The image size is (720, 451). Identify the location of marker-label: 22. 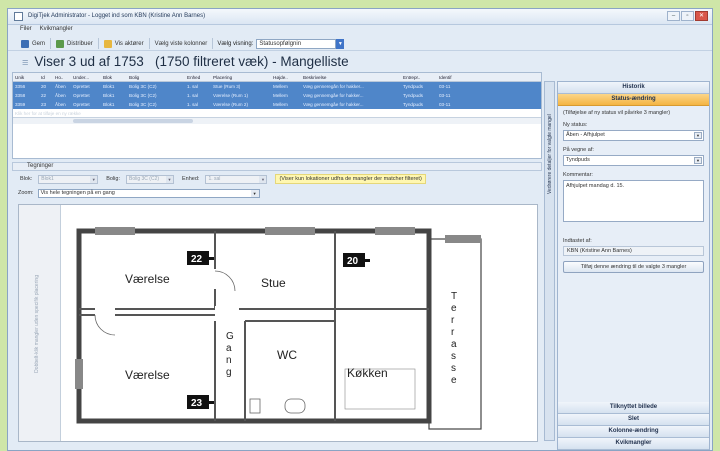
(197, 259).